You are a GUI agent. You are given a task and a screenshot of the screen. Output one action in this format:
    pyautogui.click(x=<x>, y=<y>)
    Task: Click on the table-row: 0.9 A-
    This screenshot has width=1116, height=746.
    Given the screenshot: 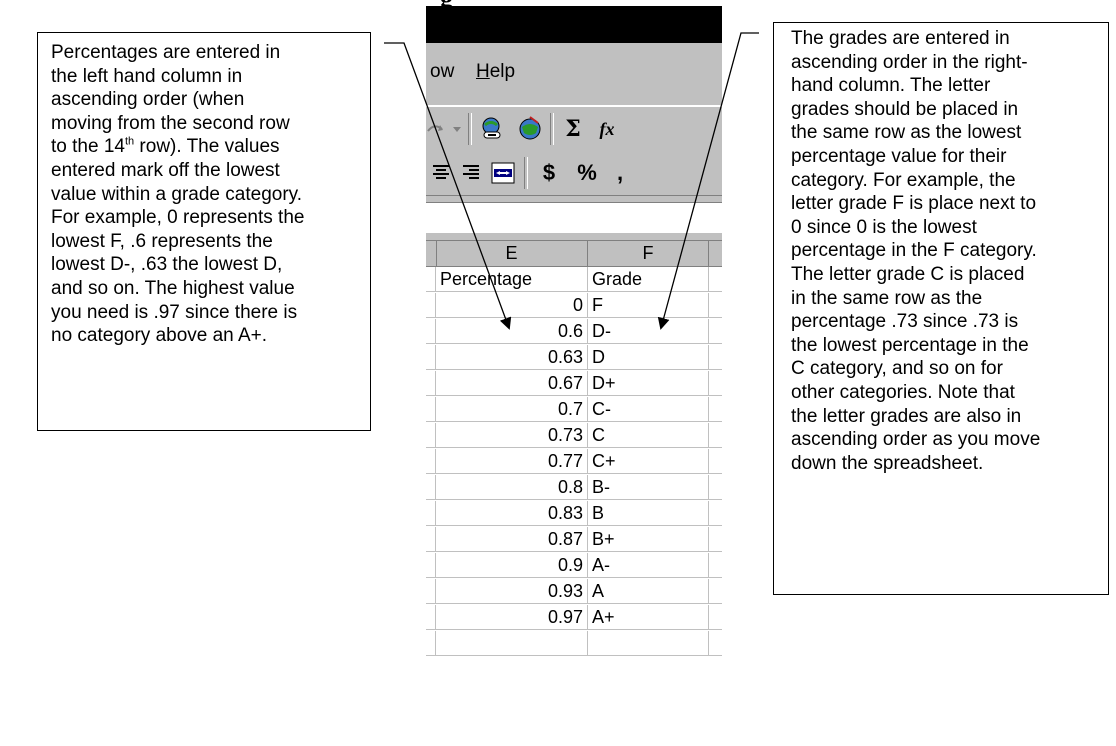 What is the action you would take?
    pyautogui.click(x=574, y=565)
    